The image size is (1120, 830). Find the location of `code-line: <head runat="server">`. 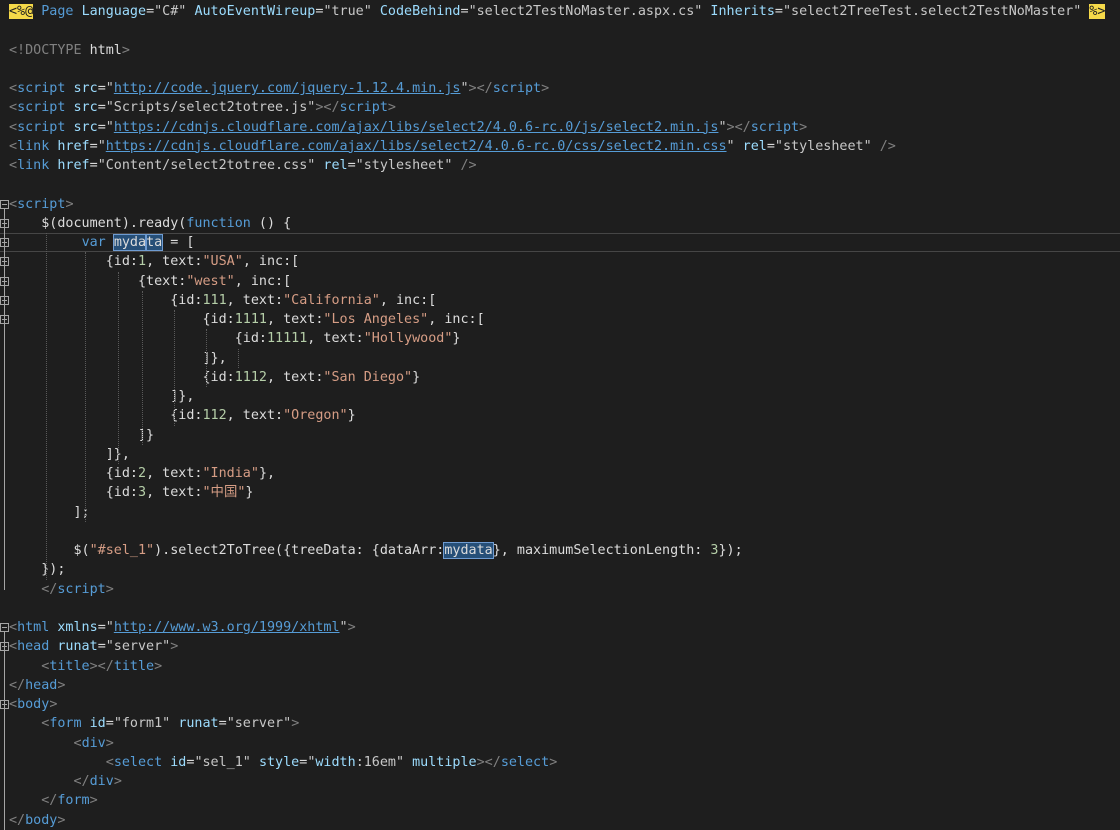

code-line: <head runat="server"> is located at coordinates (560, 646).